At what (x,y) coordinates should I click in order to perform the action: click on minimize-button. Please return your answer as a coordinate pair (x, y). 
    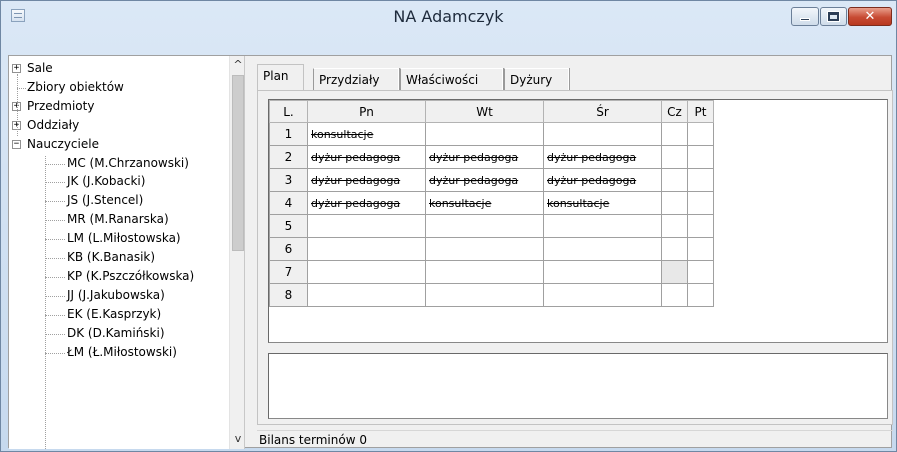
    Looking at the image, I should click on (805, 16).